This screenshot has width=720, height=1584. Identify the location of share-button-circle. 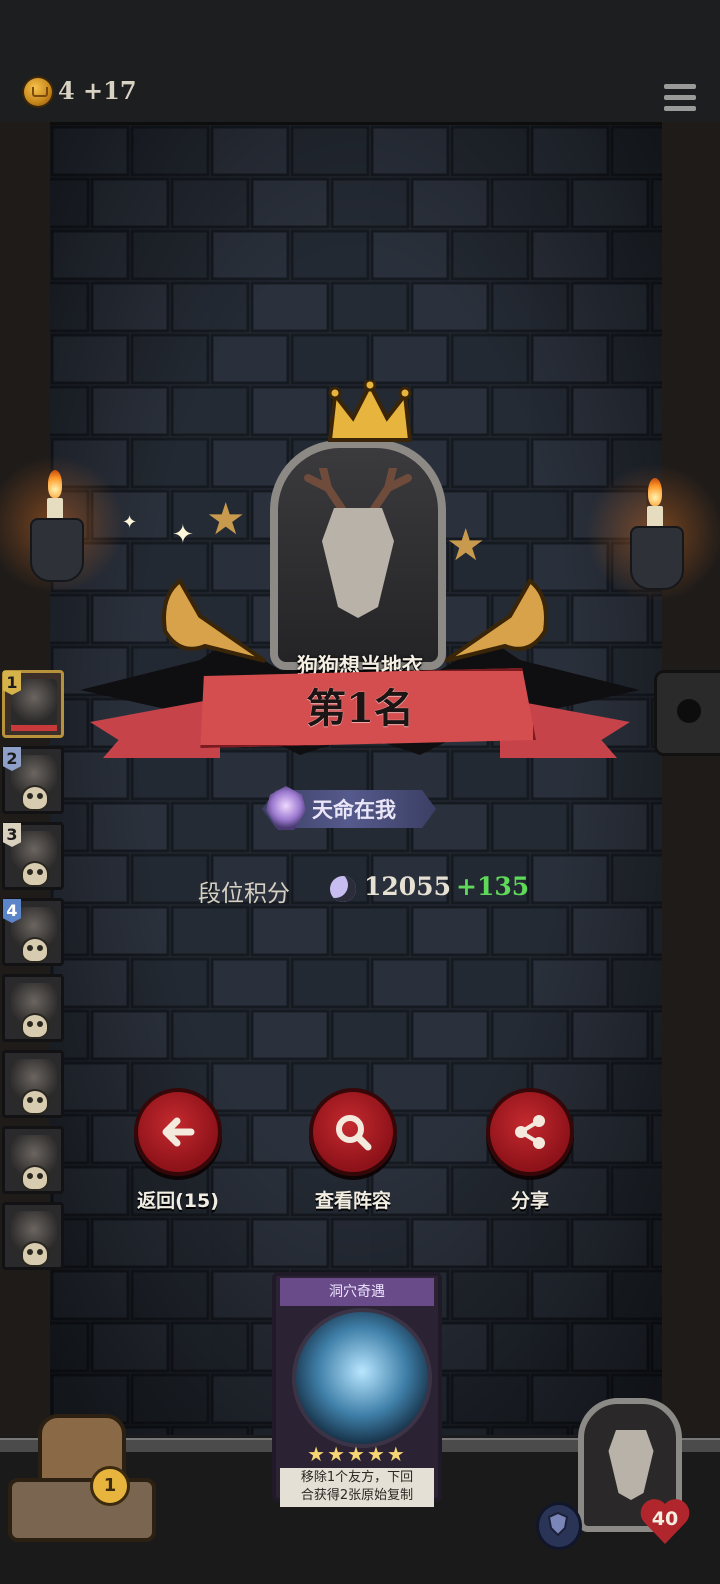
(530, 1132).